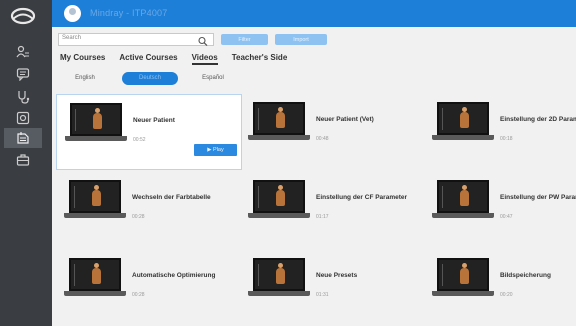 This screenshot has height=326, width=576. Describe the element at coordinates (525, 275) in the screenshot. I see `video-title: Bildspeicherung` at that location.